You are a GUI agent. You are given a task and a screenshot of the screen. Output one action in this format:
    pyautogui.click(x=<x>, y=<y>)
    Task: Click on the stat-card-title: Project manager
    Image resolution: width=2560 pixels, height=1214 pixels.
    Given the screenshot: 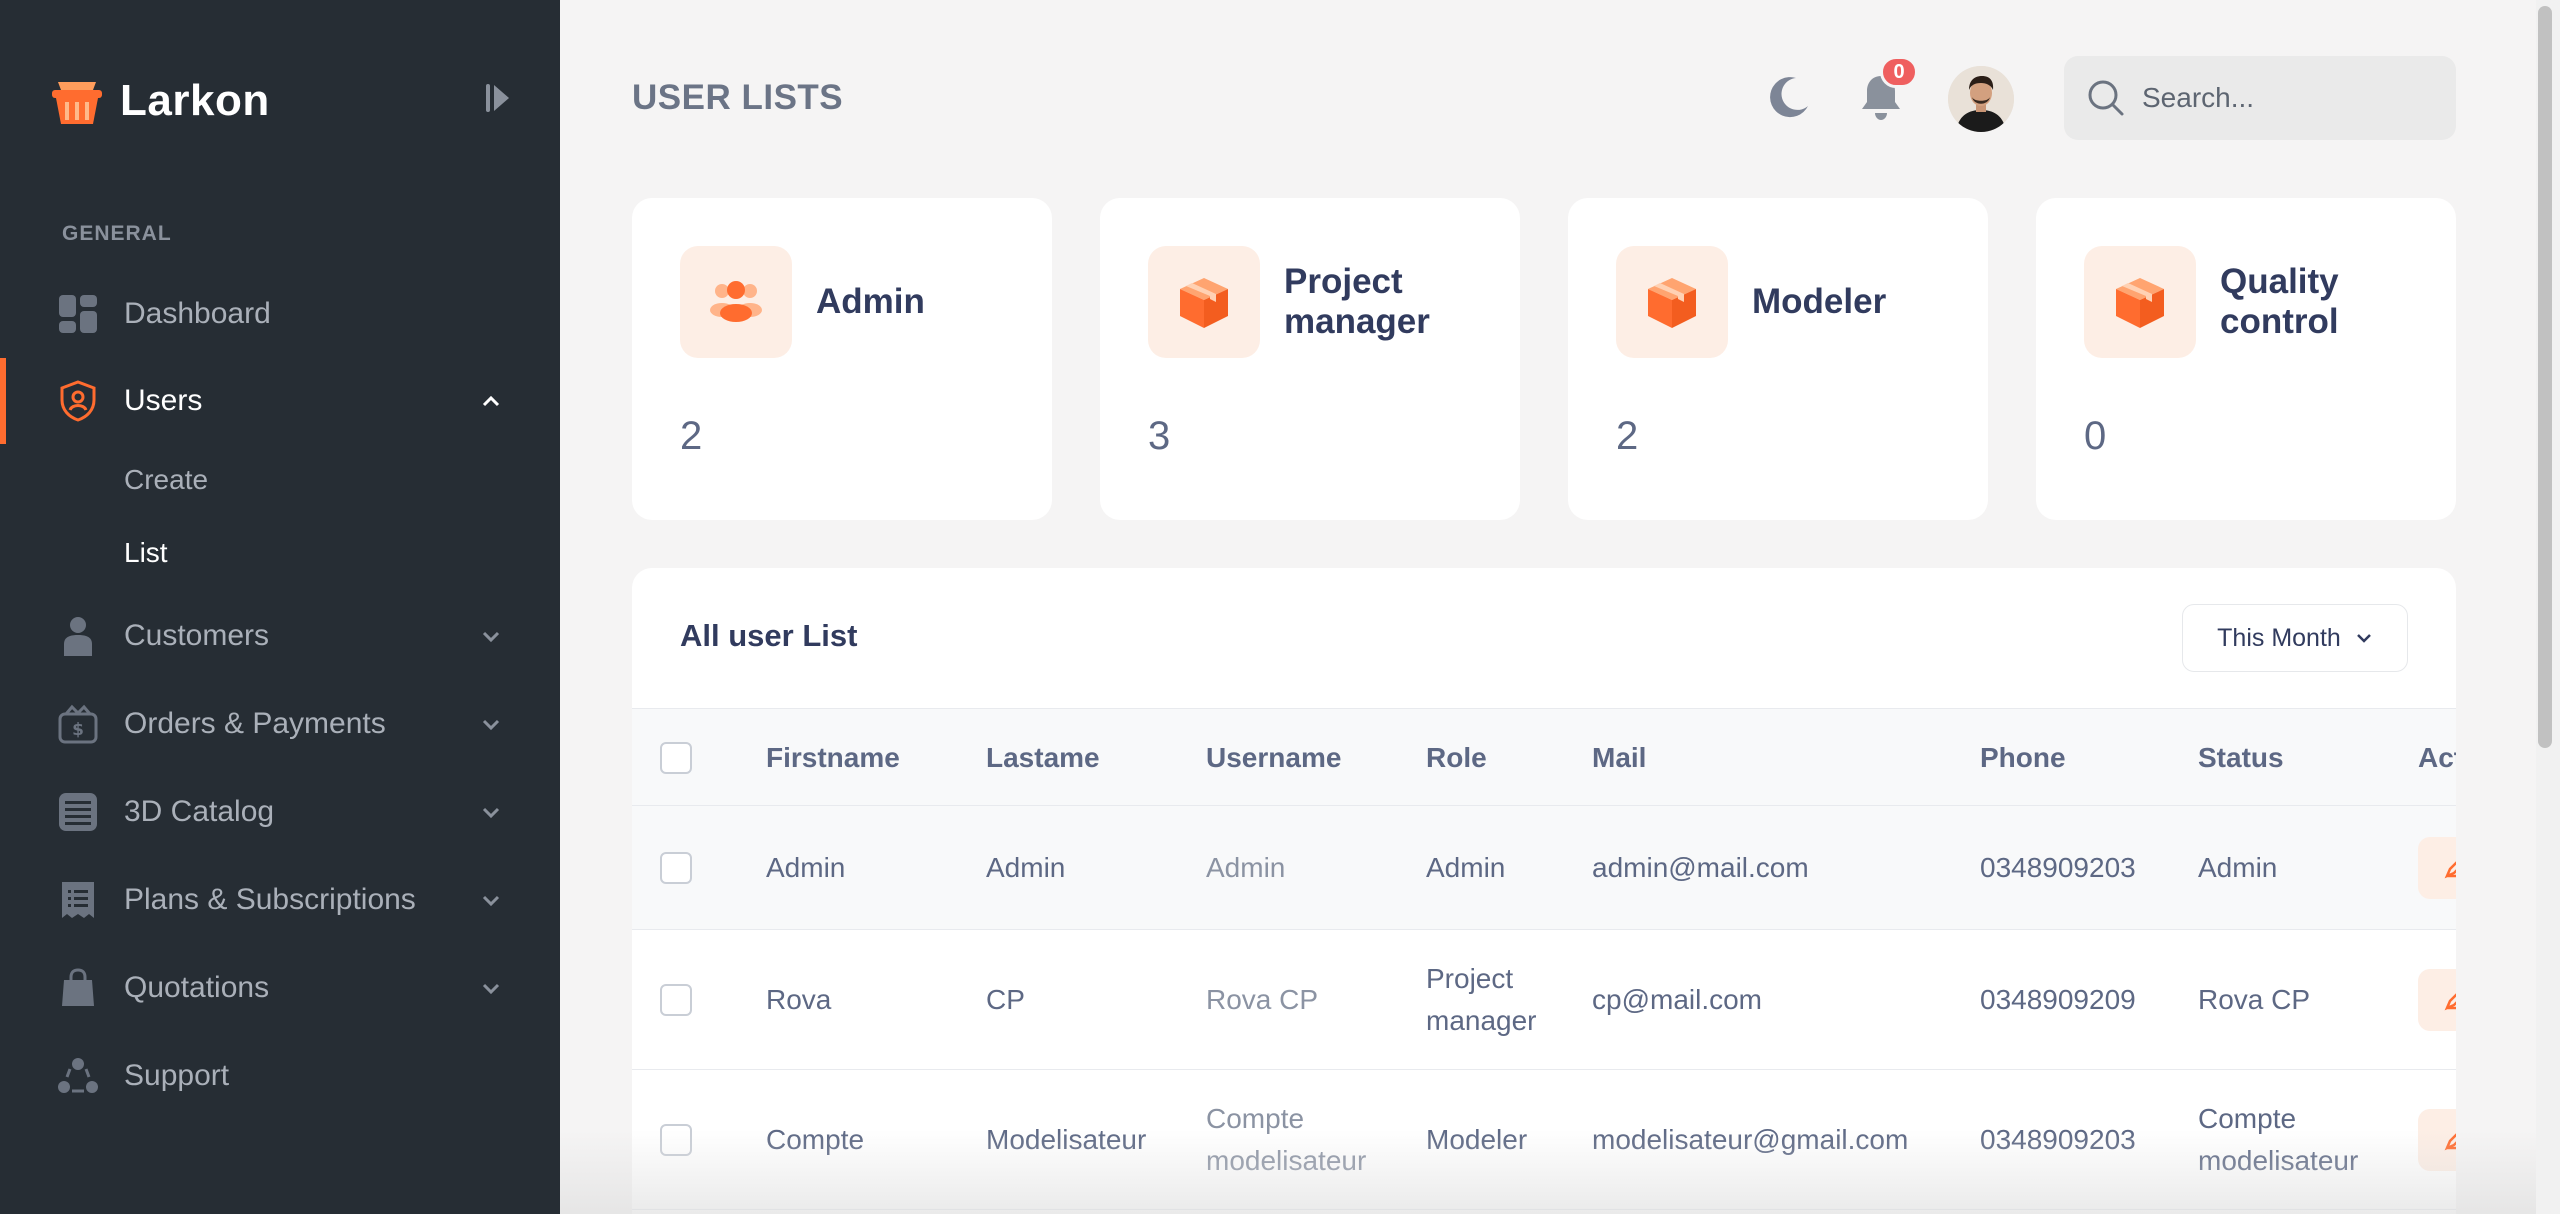 What is the action you would take?
    pyautogui.click(x=1357, y=301)
    